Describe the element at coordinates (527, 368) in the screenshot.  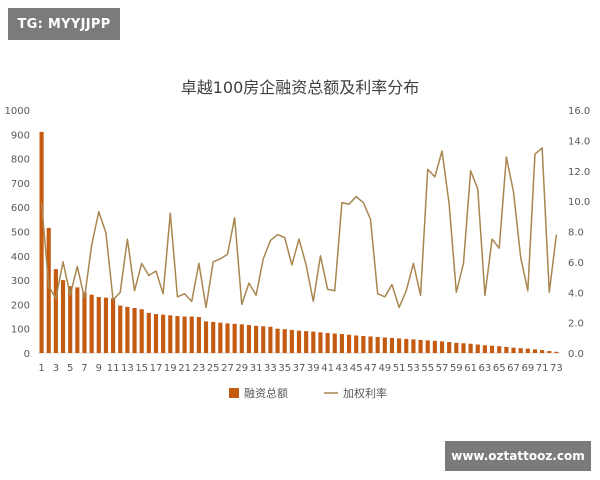
I see `x-tick-label: 69` at that location.